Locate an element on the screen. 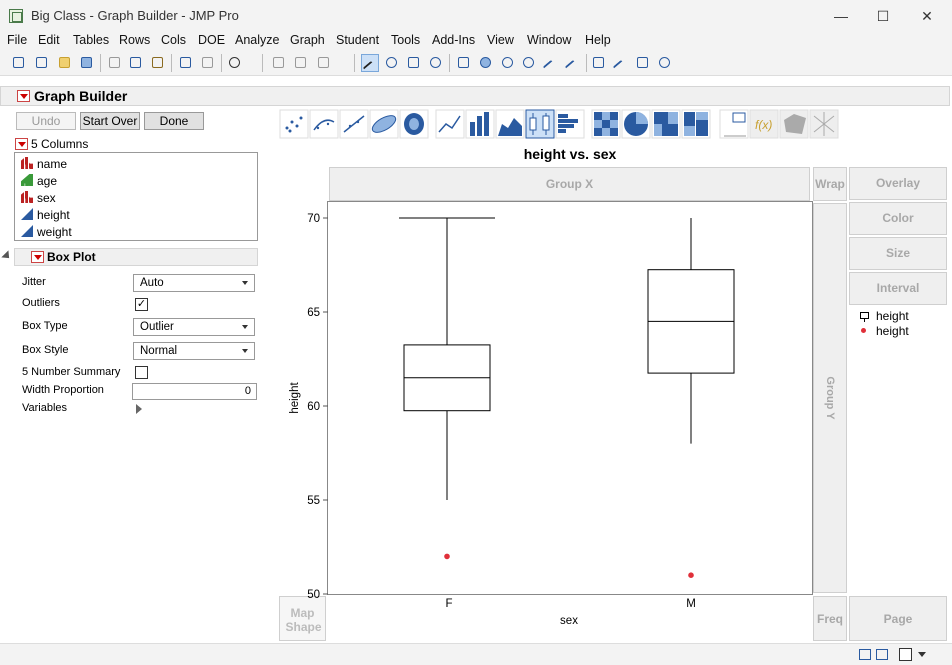 This screenshot has width=952, height=665. y-tick-label: 65 is located at coordinates (313, 313).